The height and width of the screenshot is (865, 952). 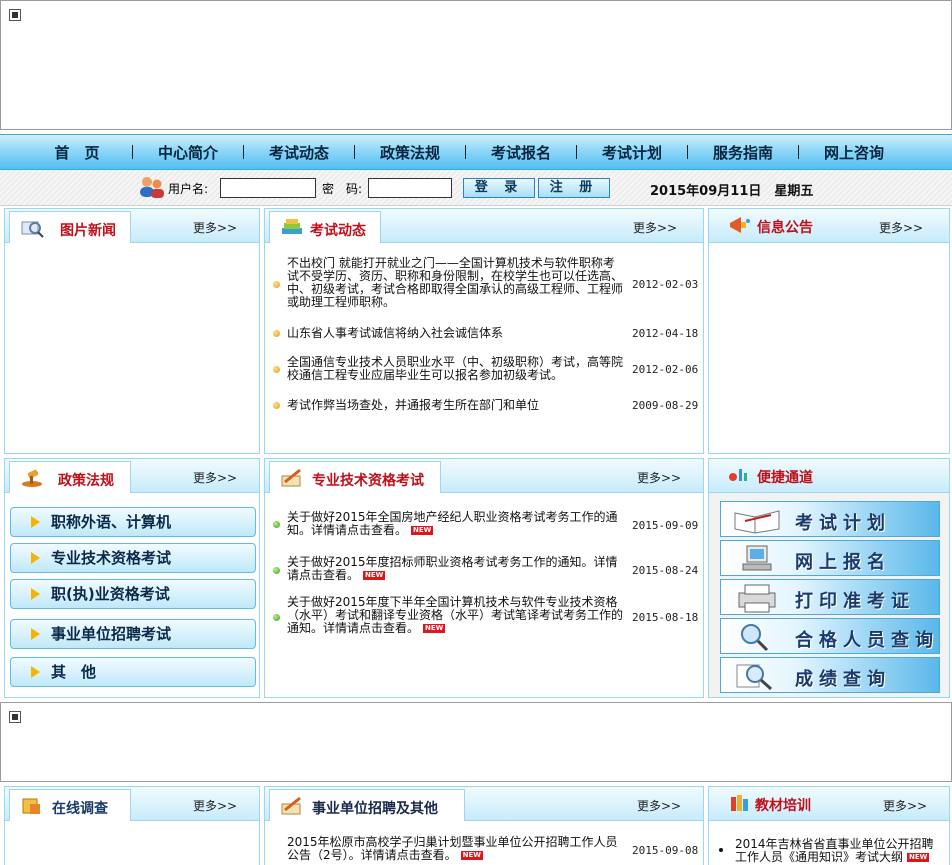 I want to click on current-date: 2015年09月11日 星期五, so click(x=732, y=191).